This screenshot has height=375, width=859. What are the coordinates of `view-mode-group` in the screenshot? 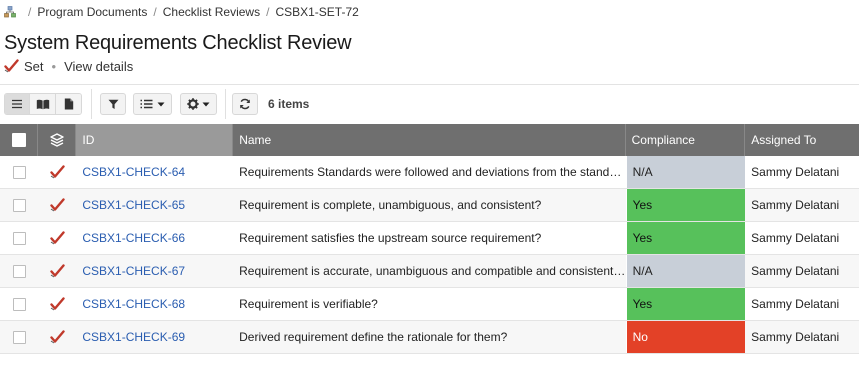 It's located at (43, 104).